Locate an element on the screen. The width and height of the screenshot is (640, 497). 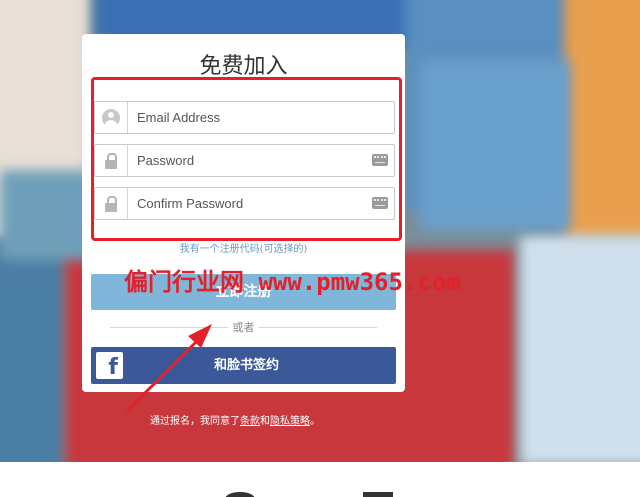
privacy-policy-link: 隐私策略 is located at coordinates (290, 421).